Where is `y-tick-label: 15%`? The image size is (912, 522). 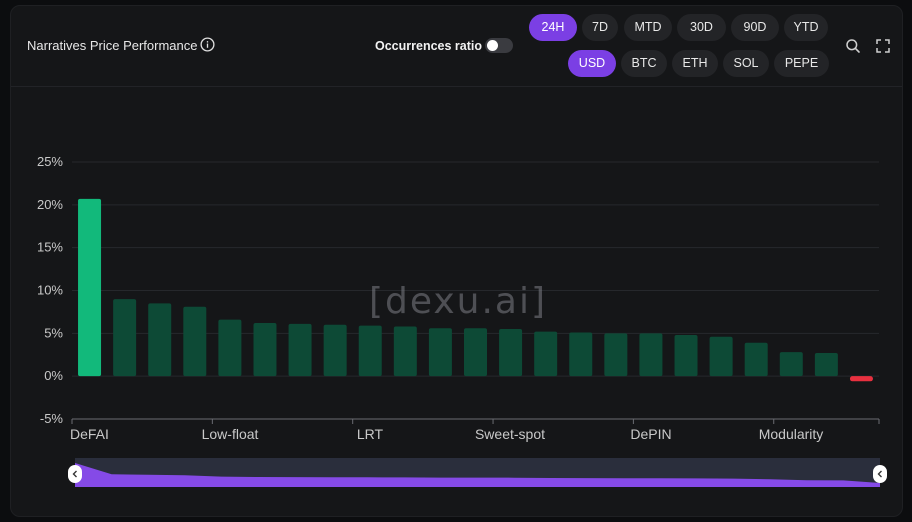
y-tick-label: 15% is located at coordinates (50, 247).